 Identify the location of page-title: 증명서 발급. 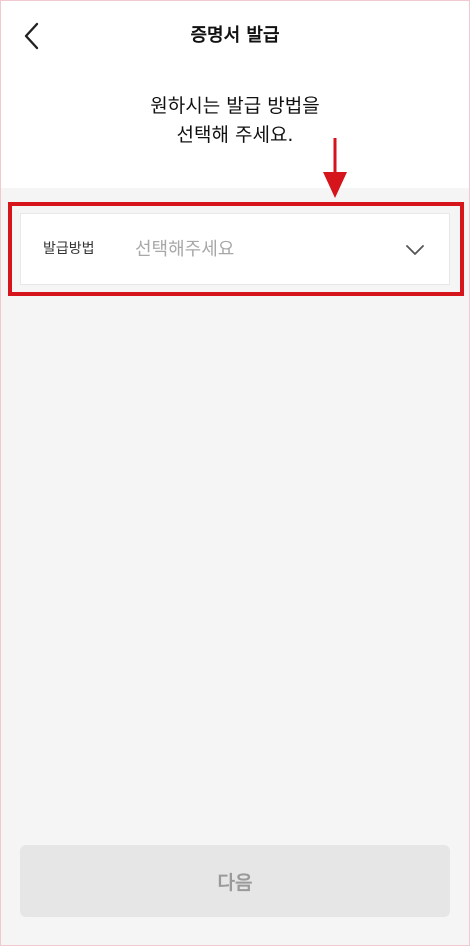
(235, 35).